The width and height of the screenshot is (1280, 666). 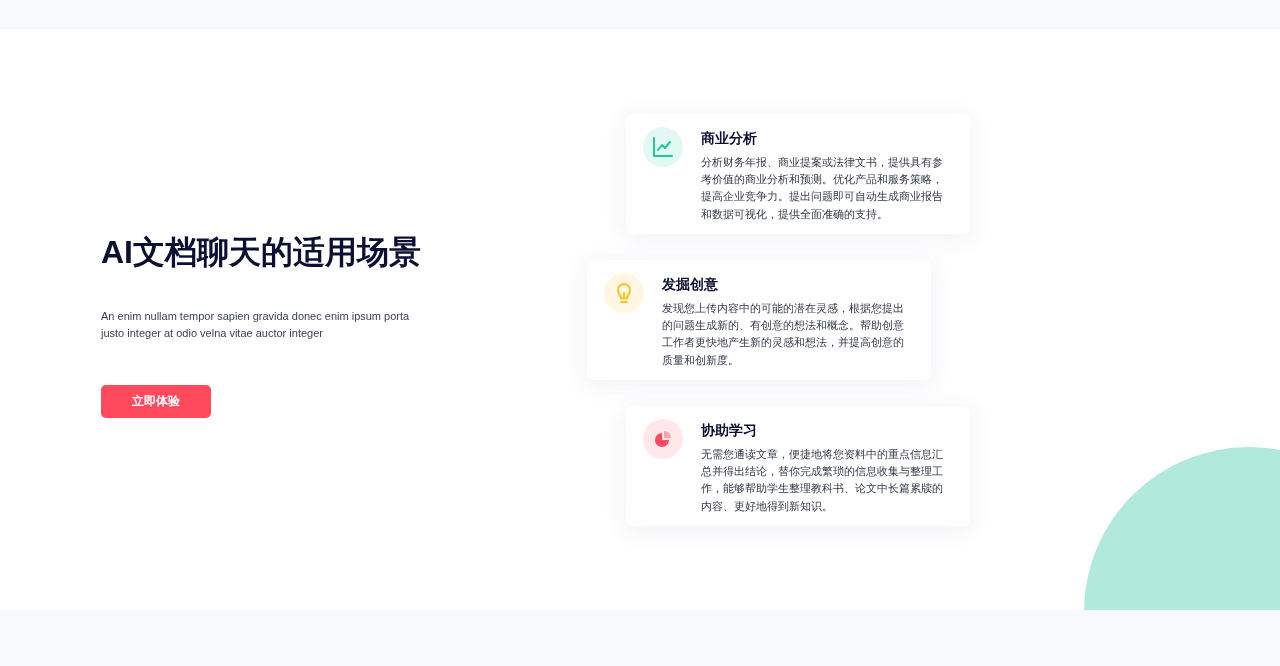 What do you see at coordinates (690, 284) in the screenshot?
I see `card-title: 发掘创意` at bounding box center [690, 284].